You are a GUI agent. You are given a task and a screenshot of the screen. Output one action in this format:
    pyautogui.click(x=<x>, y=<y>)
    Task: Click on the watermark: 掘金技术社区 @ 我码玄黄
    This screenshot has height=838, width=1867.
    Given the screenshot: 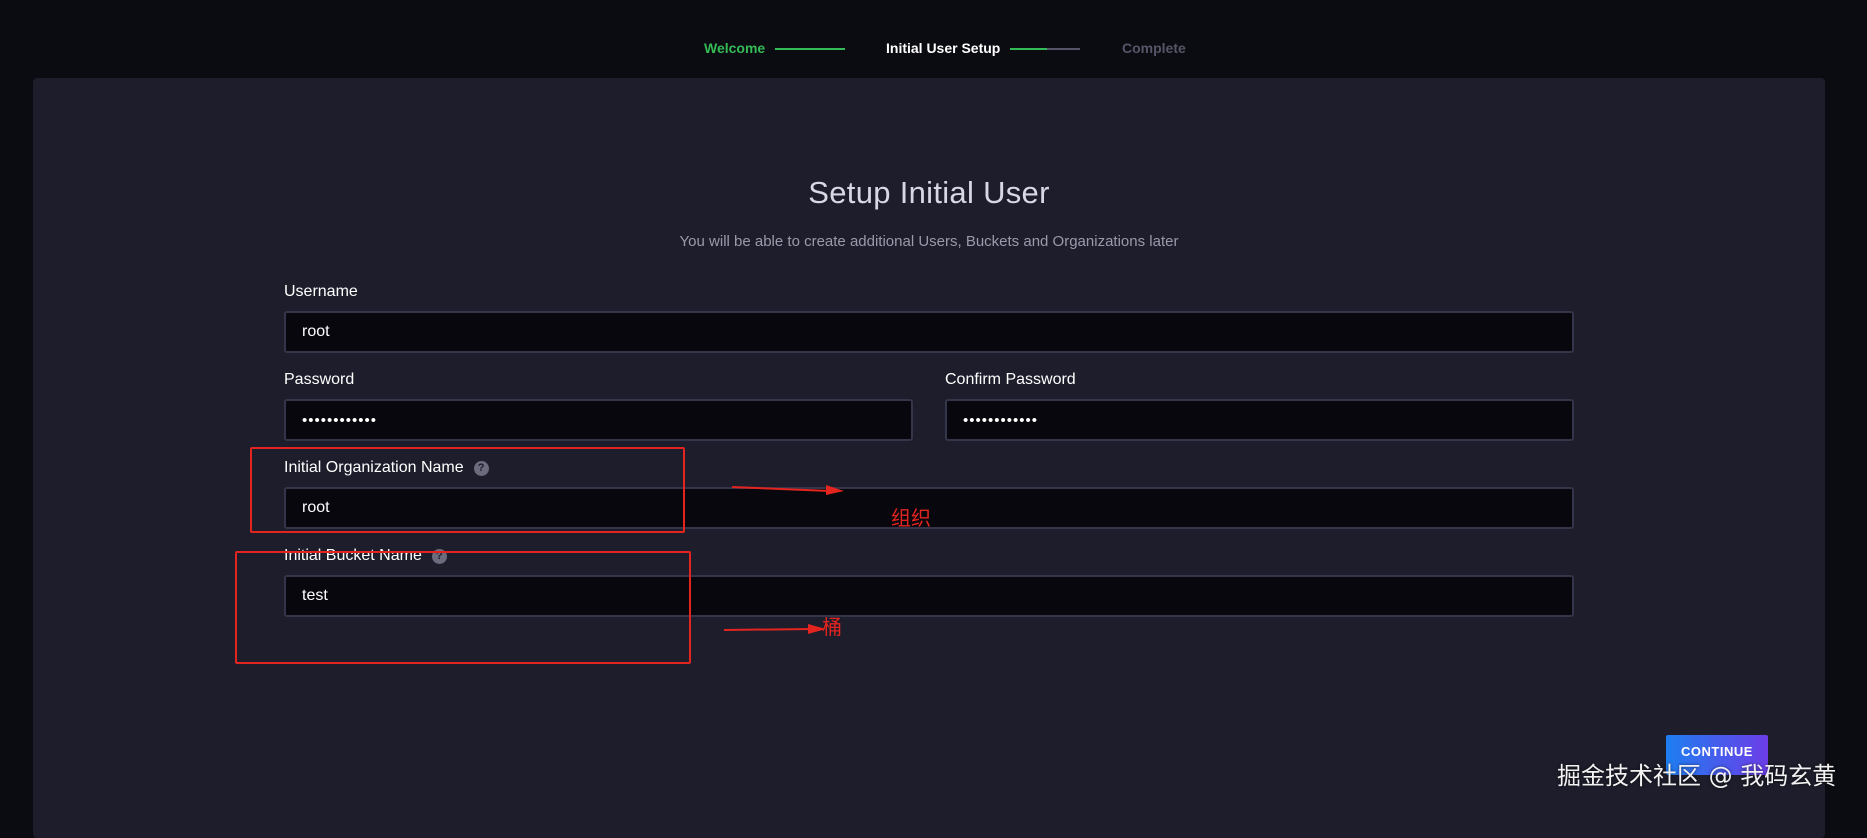 What is the action you would take?
    pyautogui.click(x=1697, y=776)
    